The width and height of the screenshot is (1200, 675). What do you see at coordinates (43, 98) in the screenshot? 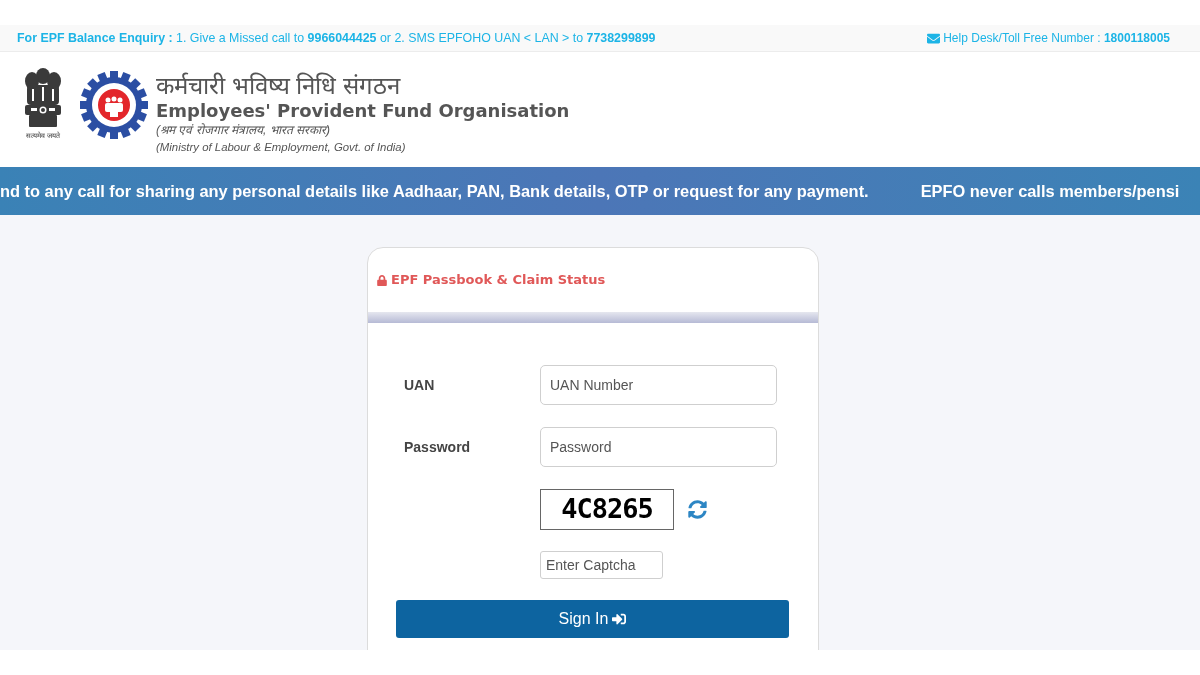
I see `emblem-logo` at bounding box center [43, 98].